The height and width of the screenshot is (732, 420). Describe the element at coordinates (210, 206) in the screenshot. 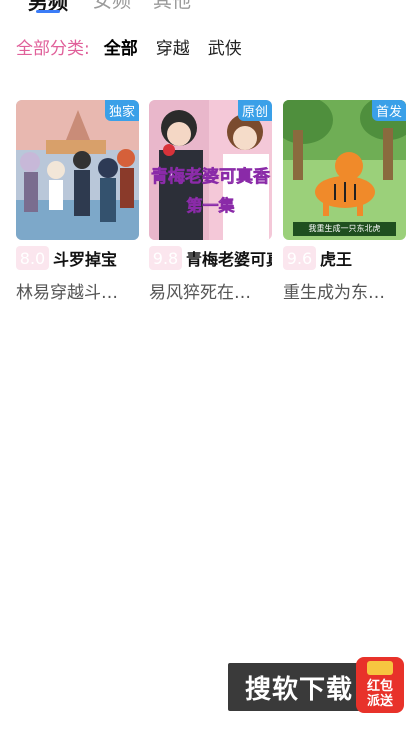

I see `cover-episode: 第一集` at that location.